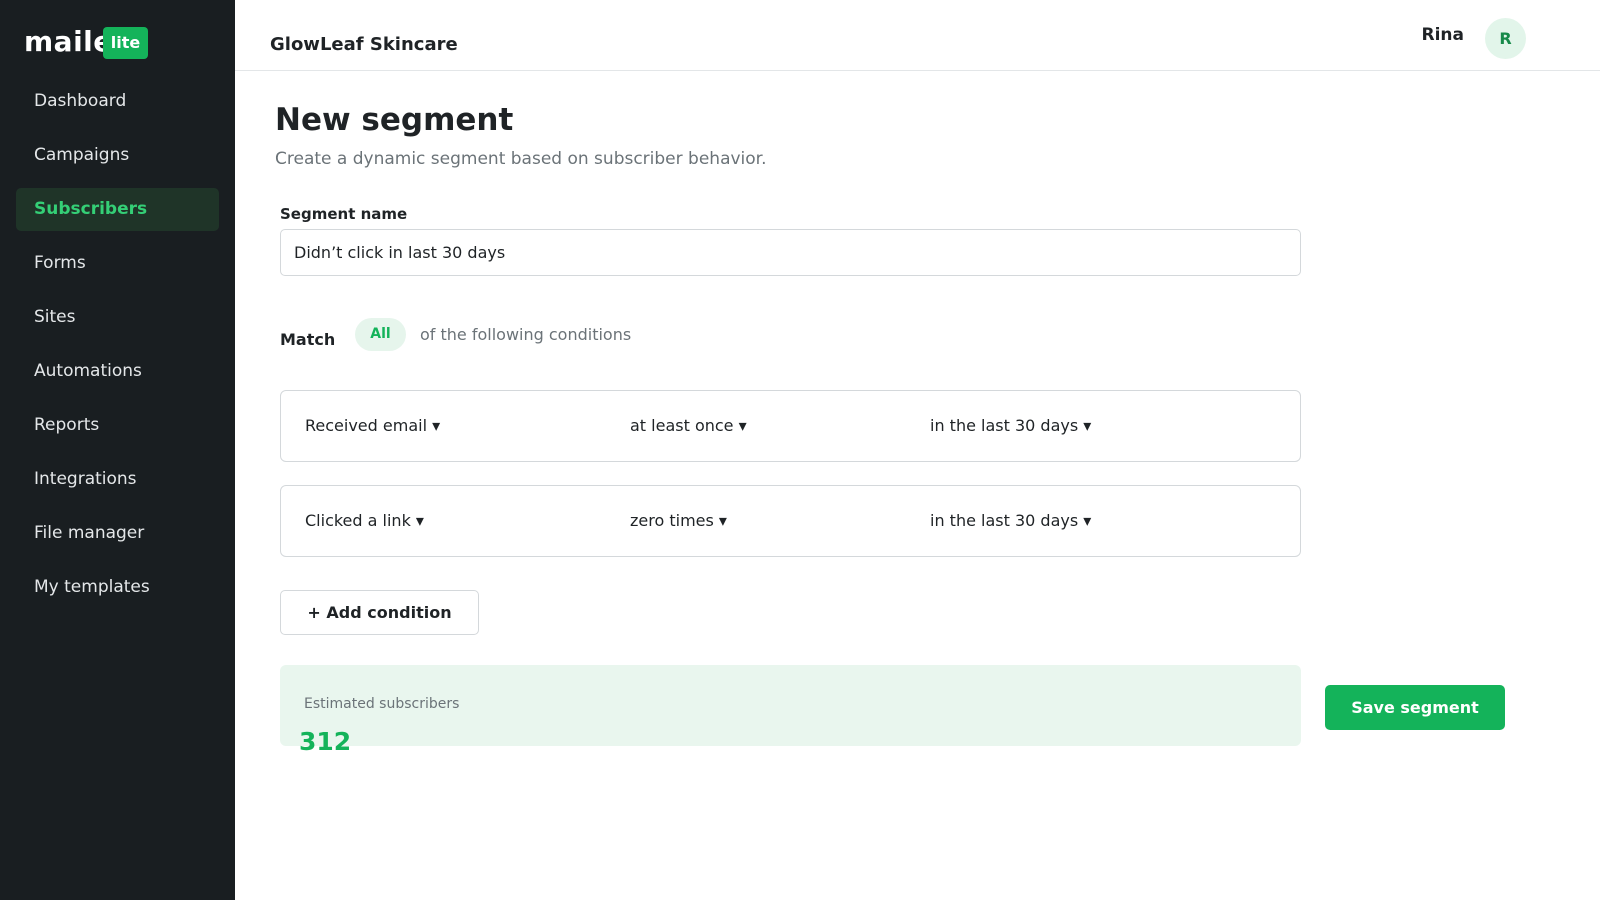 The height and width of the screenshot is (900, 1600). Describe the element at coordinates (117, 209) in the screenshot. I see `sidebar-item-subscribers: Subscribers` at that location.